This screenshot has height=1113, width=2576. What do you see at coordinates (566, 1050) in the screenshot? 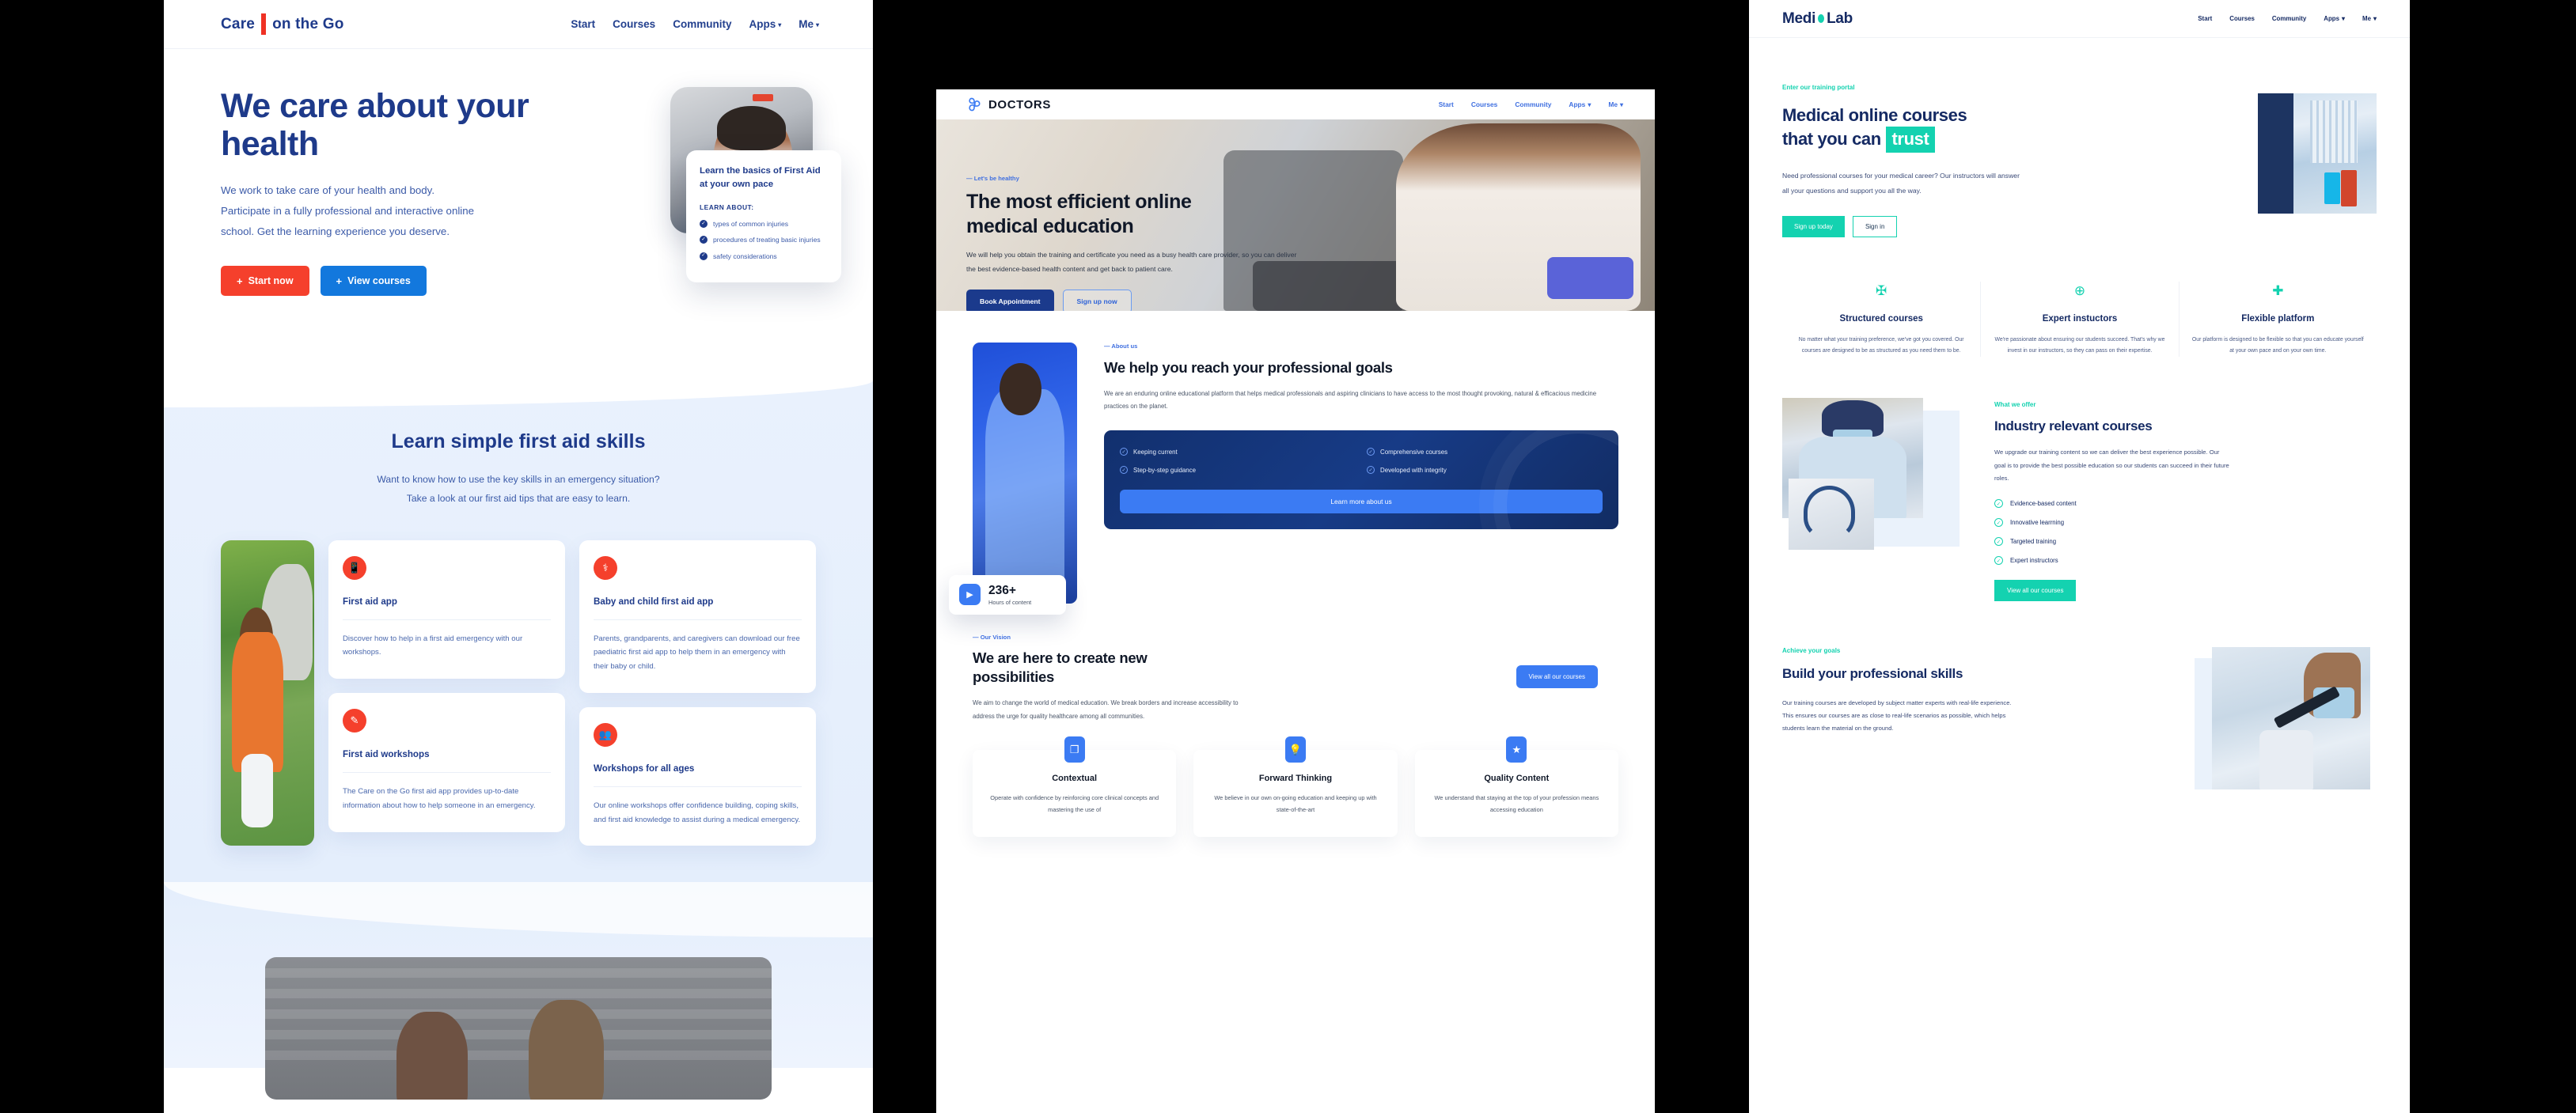
I see `person-right` at bounding box center [566, 1050].